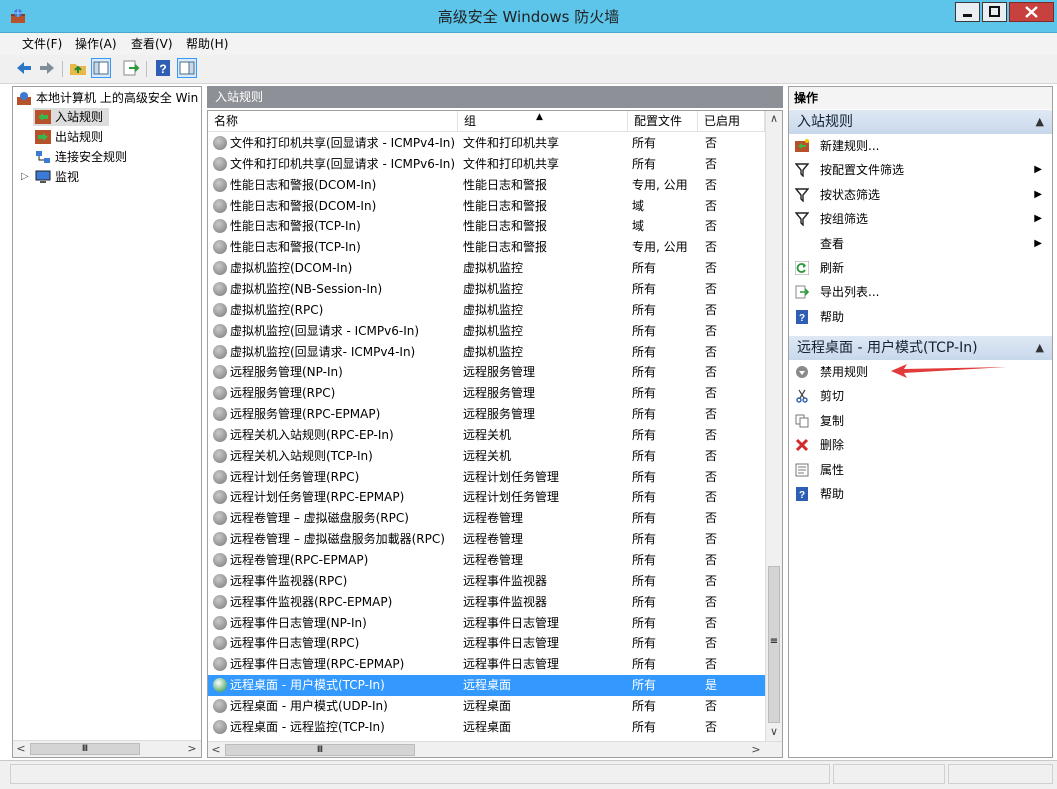  Describe the element at coordinates (774, 119) in the screenshot. I see `scroll-up-icon: ∧` at that location.